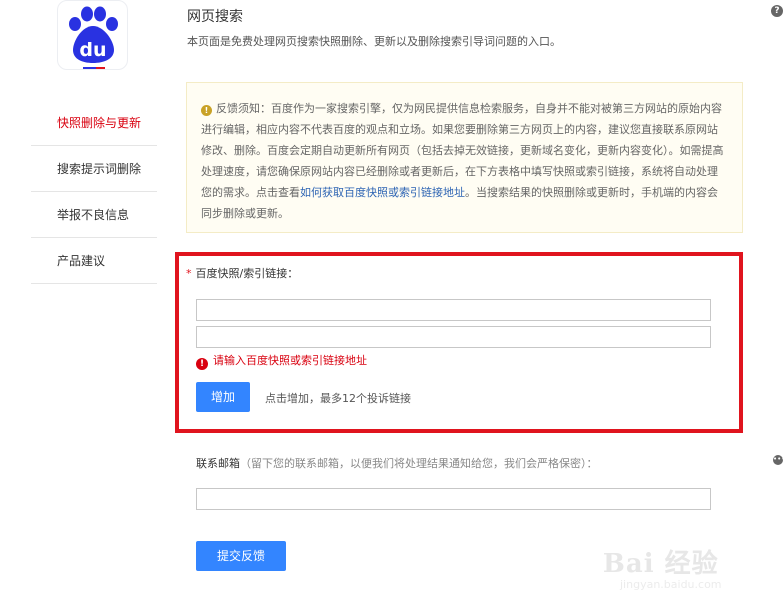 Image resolution: width=783 pixels, height=607 pixels. What do you see at coordinates (189, 273) in the screenshot?
I see `required-star: *` at bounding box center [189, 273].